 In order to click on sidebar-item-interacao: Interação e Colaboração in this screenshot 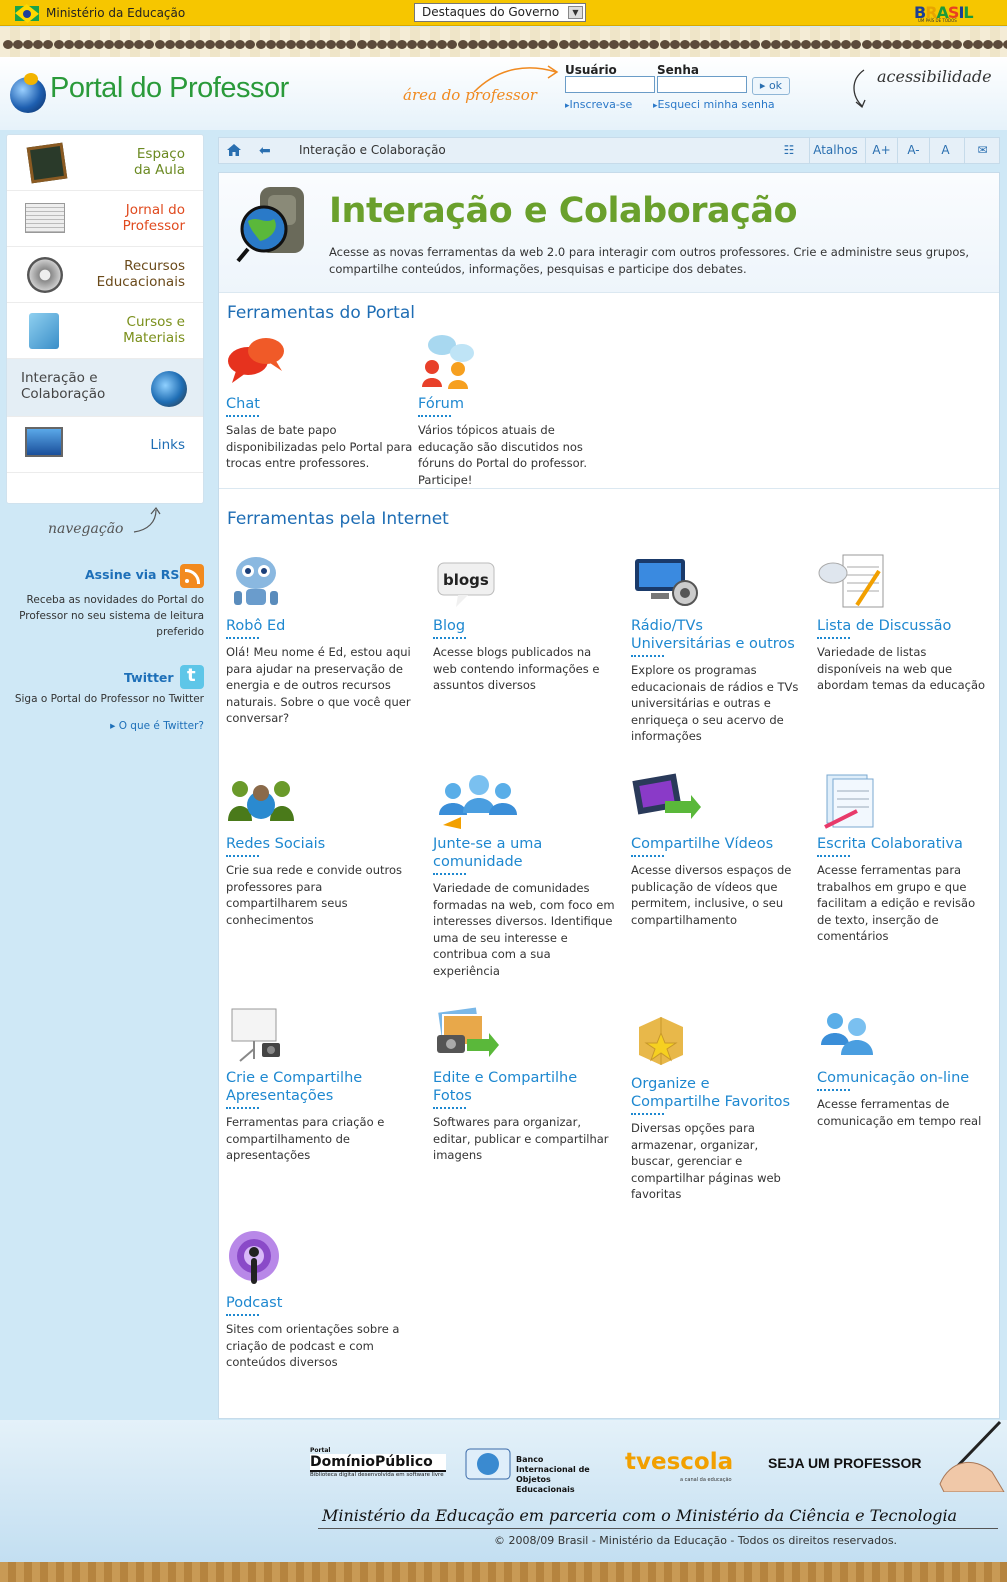, I will do `click(105, 388)`.